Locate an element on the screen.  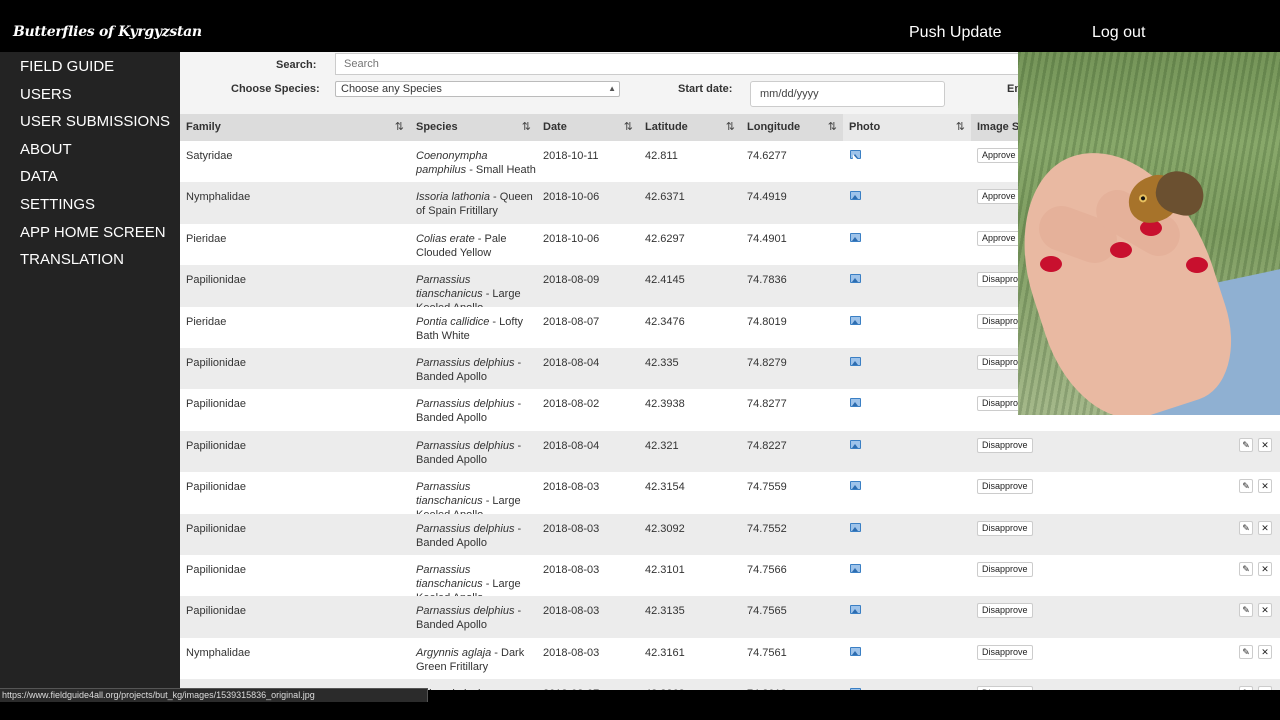
cell-date: 2018-08-03 is located at coordinates (571, 570).